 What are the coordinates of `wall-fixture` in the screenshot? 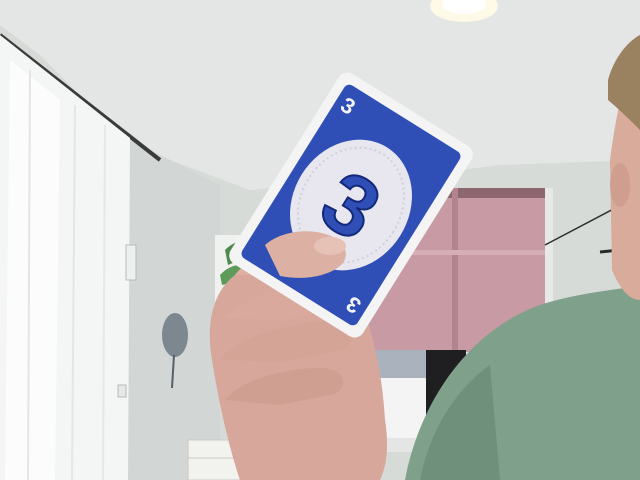 It's located at (131, 262).